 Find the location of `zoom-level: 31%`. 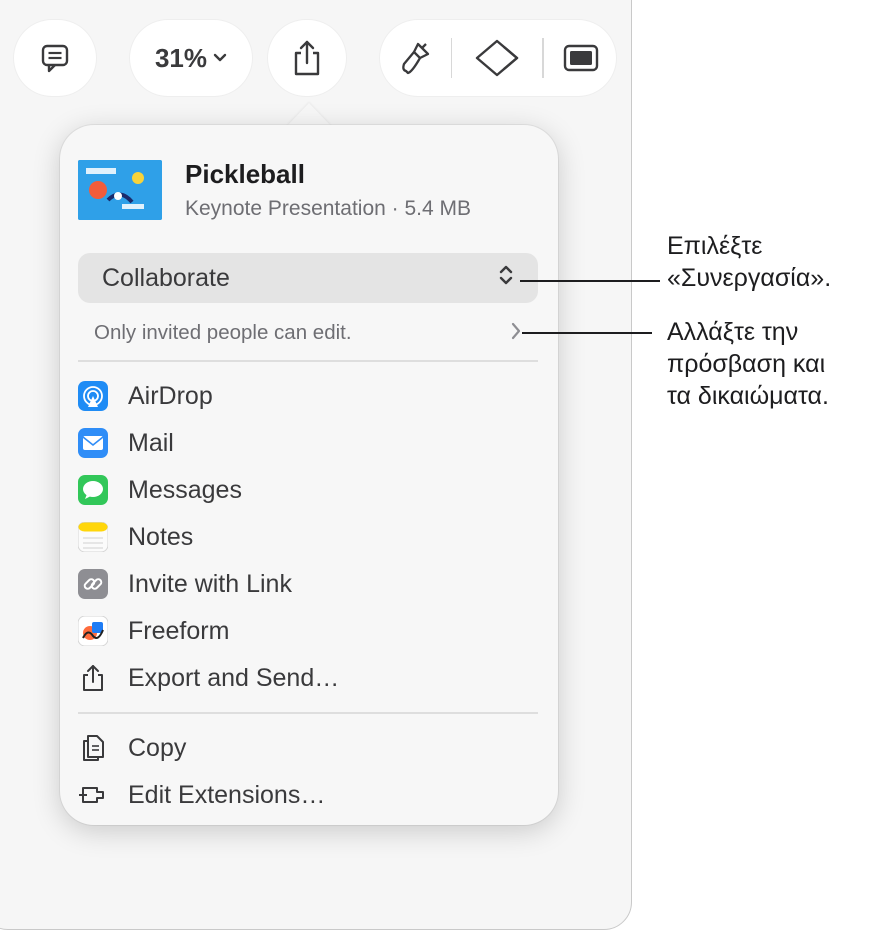

zoom-level: 31% is located at coordinates (181, 57).